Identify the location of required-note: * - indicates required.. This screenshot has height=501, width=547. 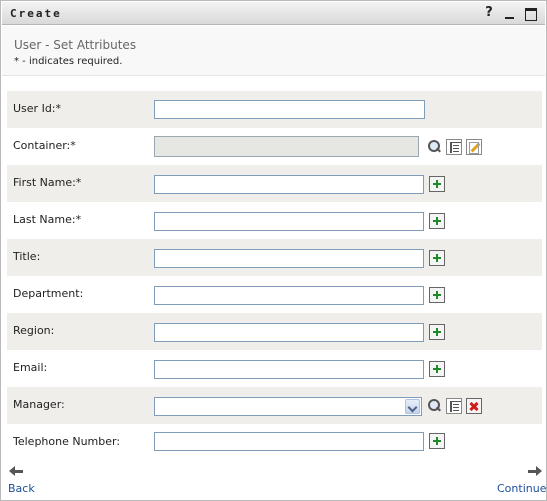
(68, 61).